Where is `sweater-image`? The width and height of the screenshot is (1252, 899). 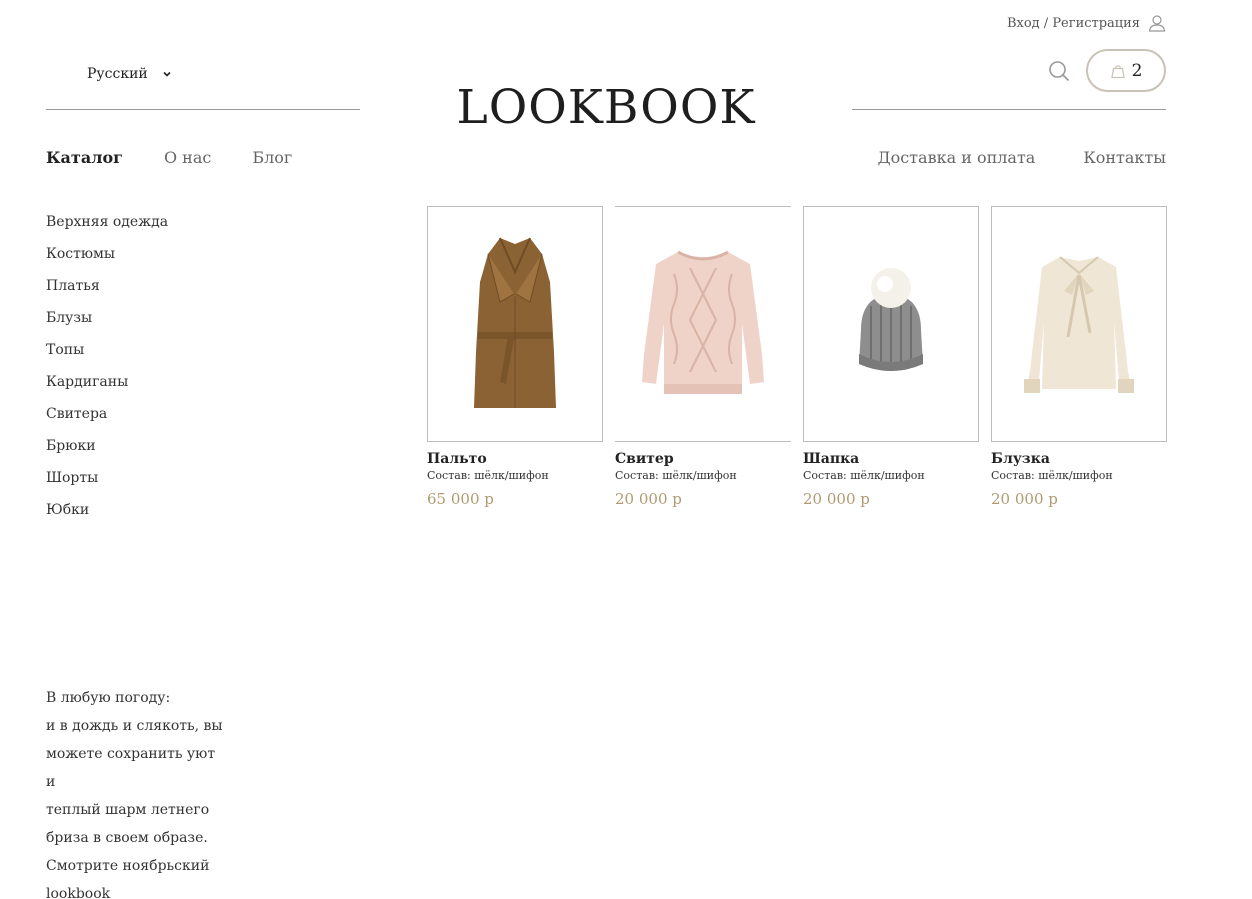 sweater-image is located at coordinates (703, 322).